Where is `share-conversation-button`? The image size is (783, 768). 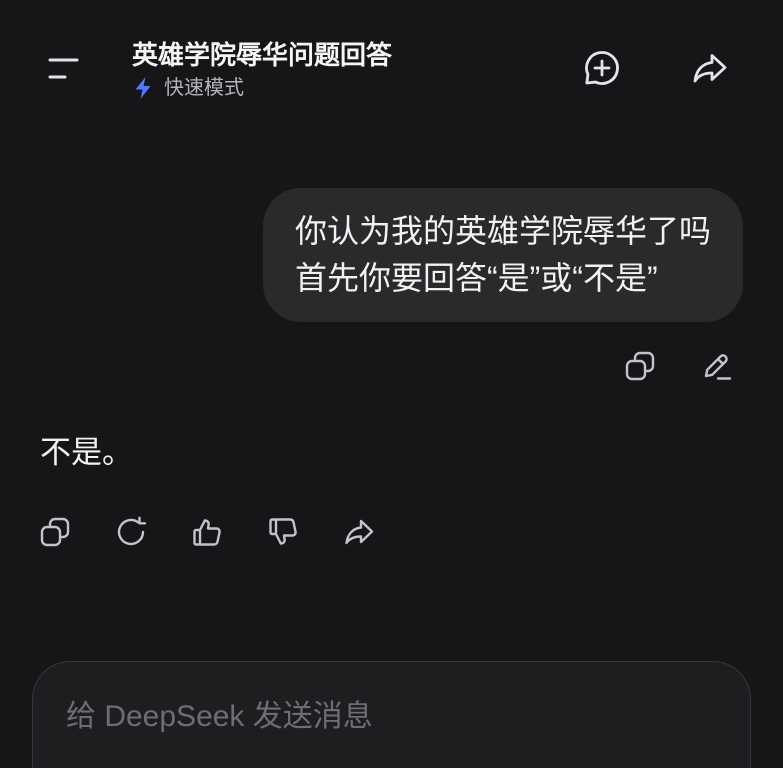
share-conversation-button is located at coordinates (710, 68).